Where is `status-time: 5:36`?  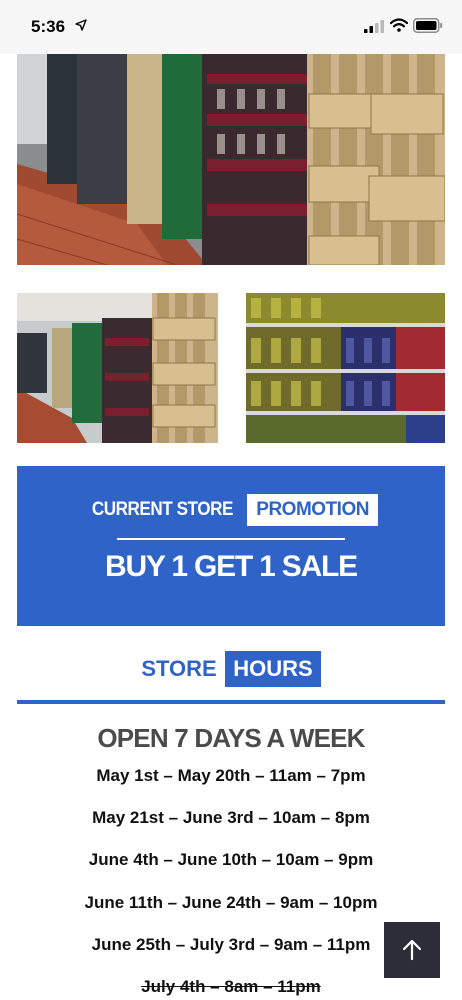
status-time: 5:36 is located at coordinates (48, 26).